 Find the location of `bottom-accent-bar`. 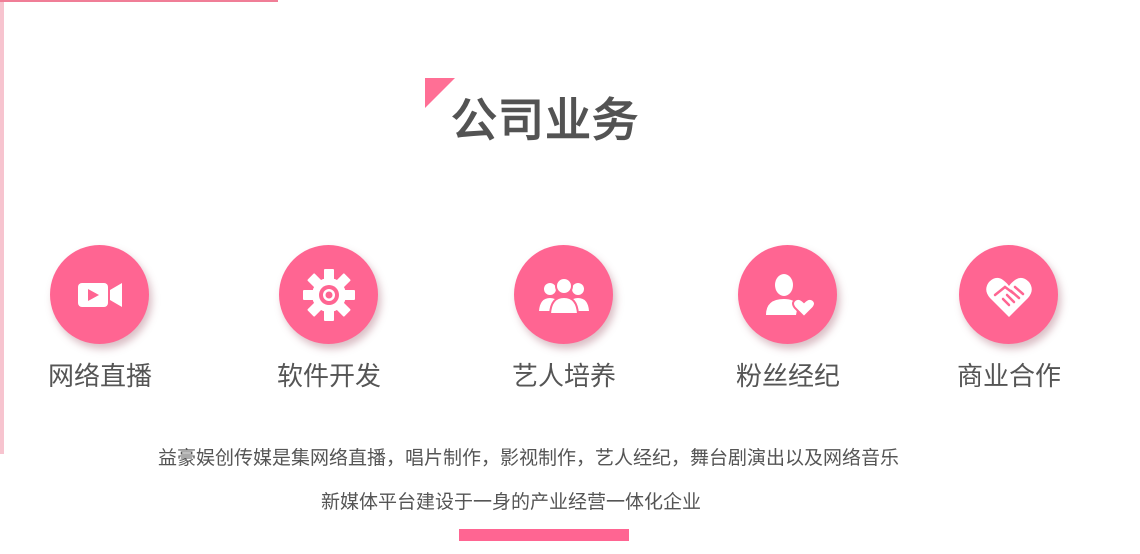

bottom-accent-bar is located at coordinates (544, 535).